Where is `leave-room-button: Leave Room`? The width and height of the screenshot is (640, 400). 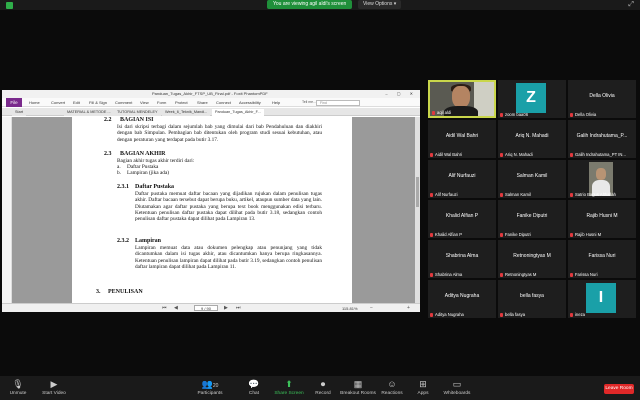 leave-room-button: Leave Room is located at coordinates (619, 389).